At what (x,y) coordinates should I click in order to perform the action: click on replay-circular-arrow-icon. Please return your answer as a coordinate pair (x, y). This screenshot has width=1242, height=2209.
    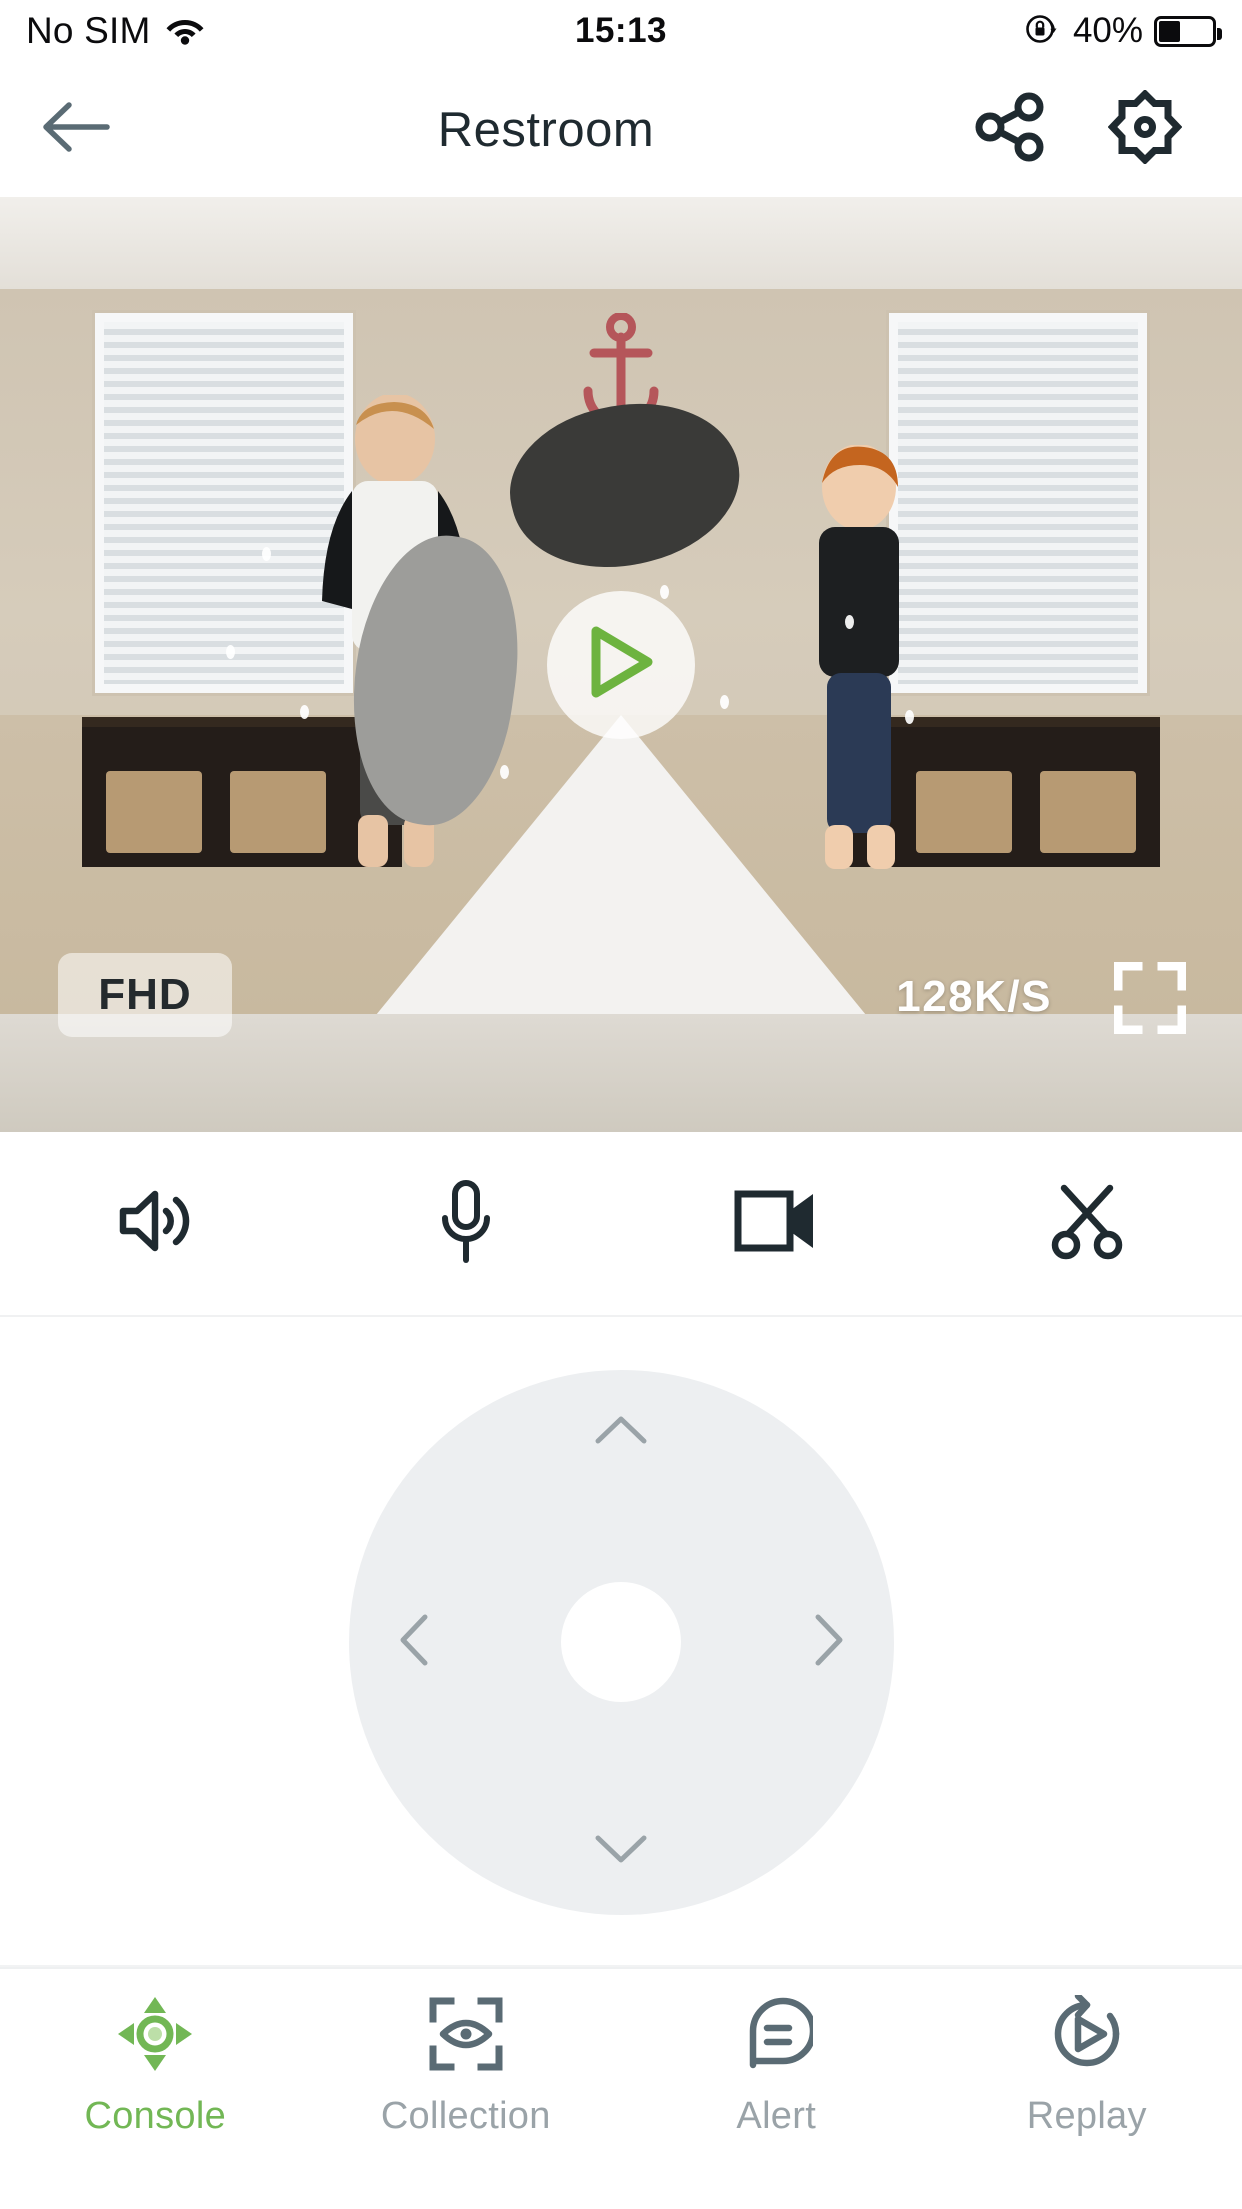
    Looking at the image, I should click on (1087, 2034).